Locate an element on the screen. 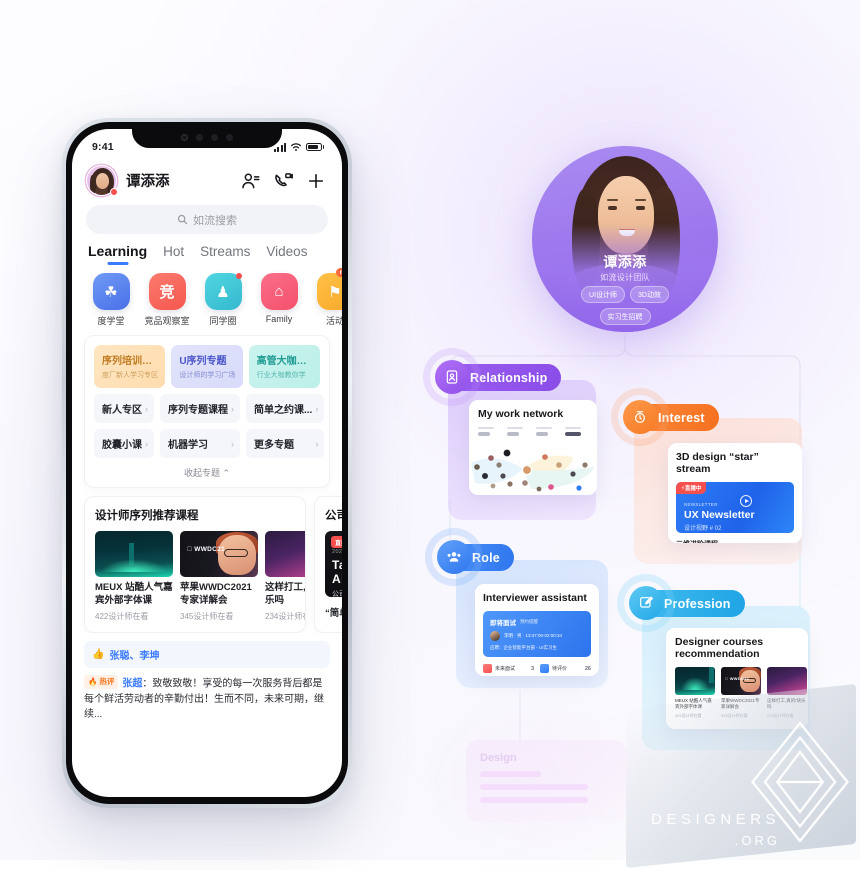 The height and width of the screenshot is (870, 860). interview-person-row: 李明 · 男 · 13:47:00-02:00:34 is located at coordinates (537, 636).